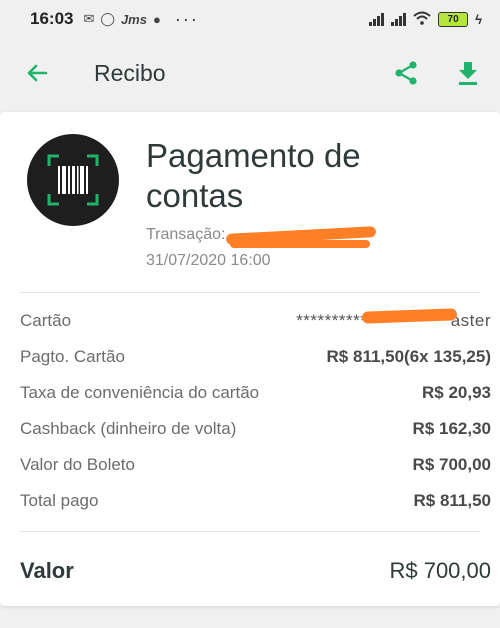 The width and height of the screenshot is (500, 628). Describe the element at coordinates (77, 464) in the screenshot. I see `row-label: Valor do Boleto` at that location.